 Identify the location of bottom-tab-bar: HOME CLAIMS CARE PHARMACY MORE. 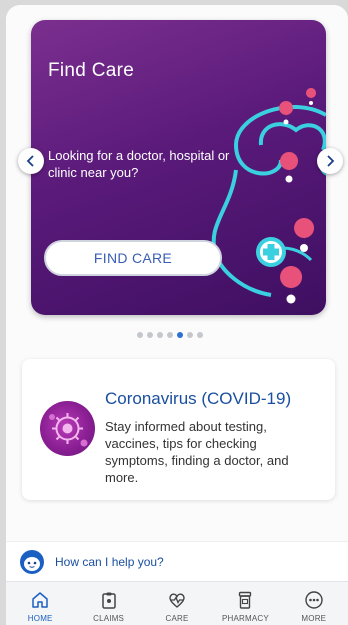
(177, 603).